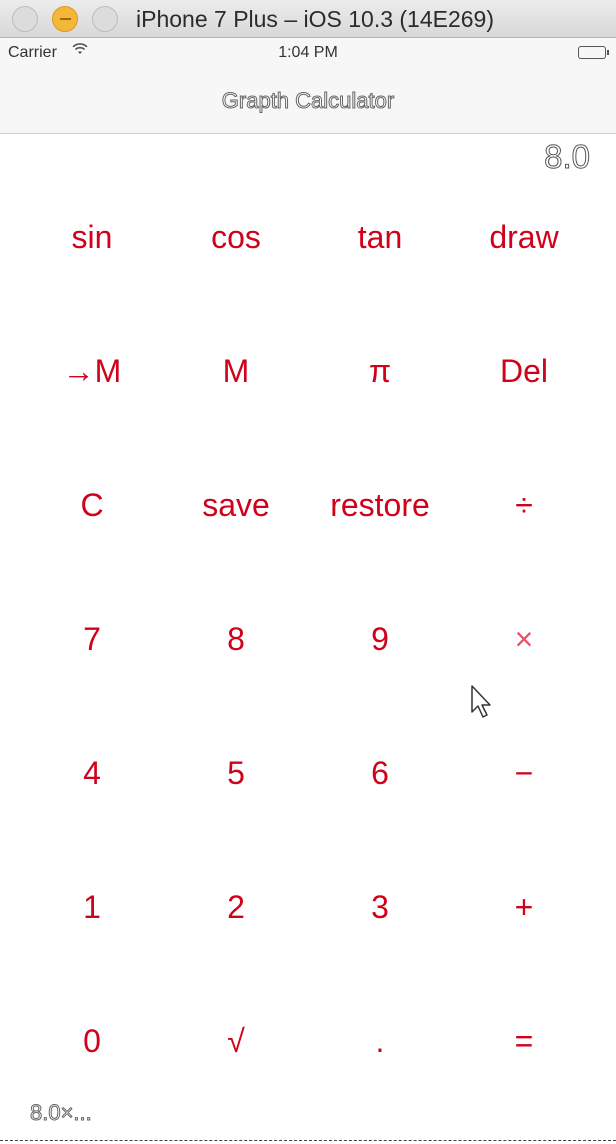 This screenshot has width=616, height=1144. I want to click on key-row: C save restore ÷, so click(308, 505).